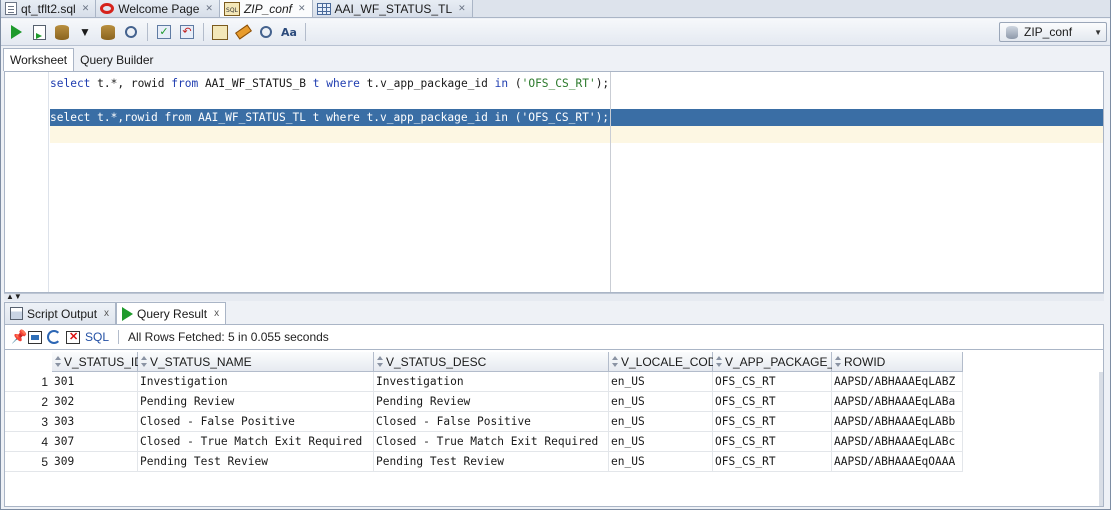 Image resolution: width=1111 pixels, height=510 pixels. I want to click on table-icon, so click(323, 8).